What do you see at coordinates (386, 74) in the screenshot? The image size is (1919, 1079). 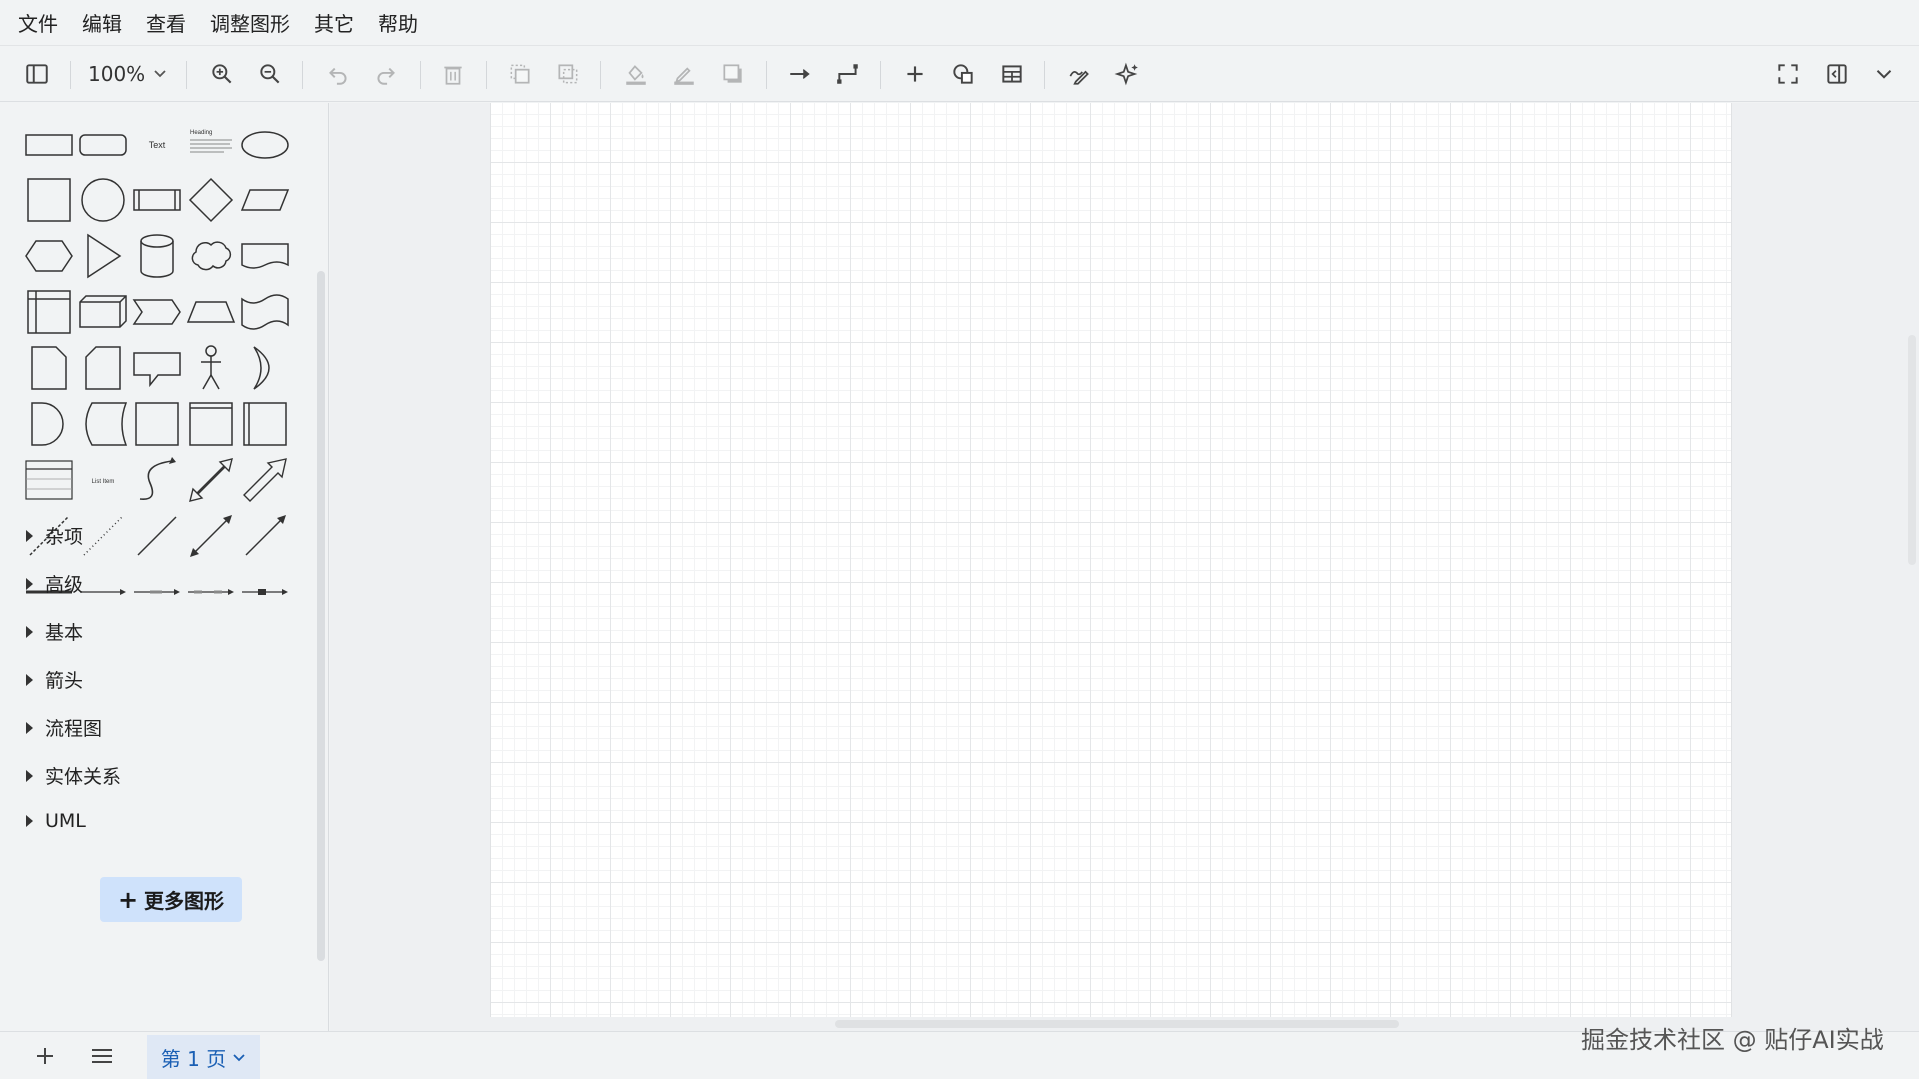 I see `redo-button` at bounding box center [386, 74].